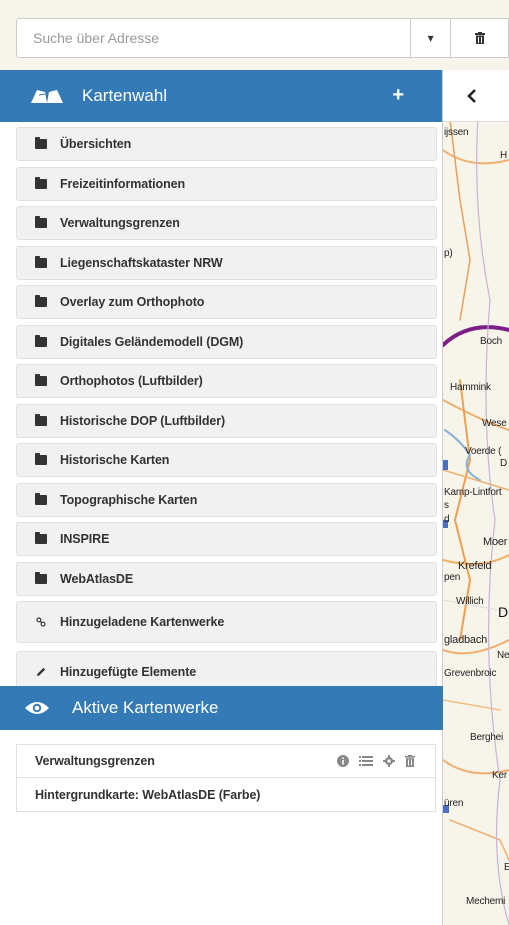 This screenshot has width=509, height=925. What do you see at coordinates (470, 387) in the screenshot?
I see `map-label: Hammink` at bounding box center [470, 387].